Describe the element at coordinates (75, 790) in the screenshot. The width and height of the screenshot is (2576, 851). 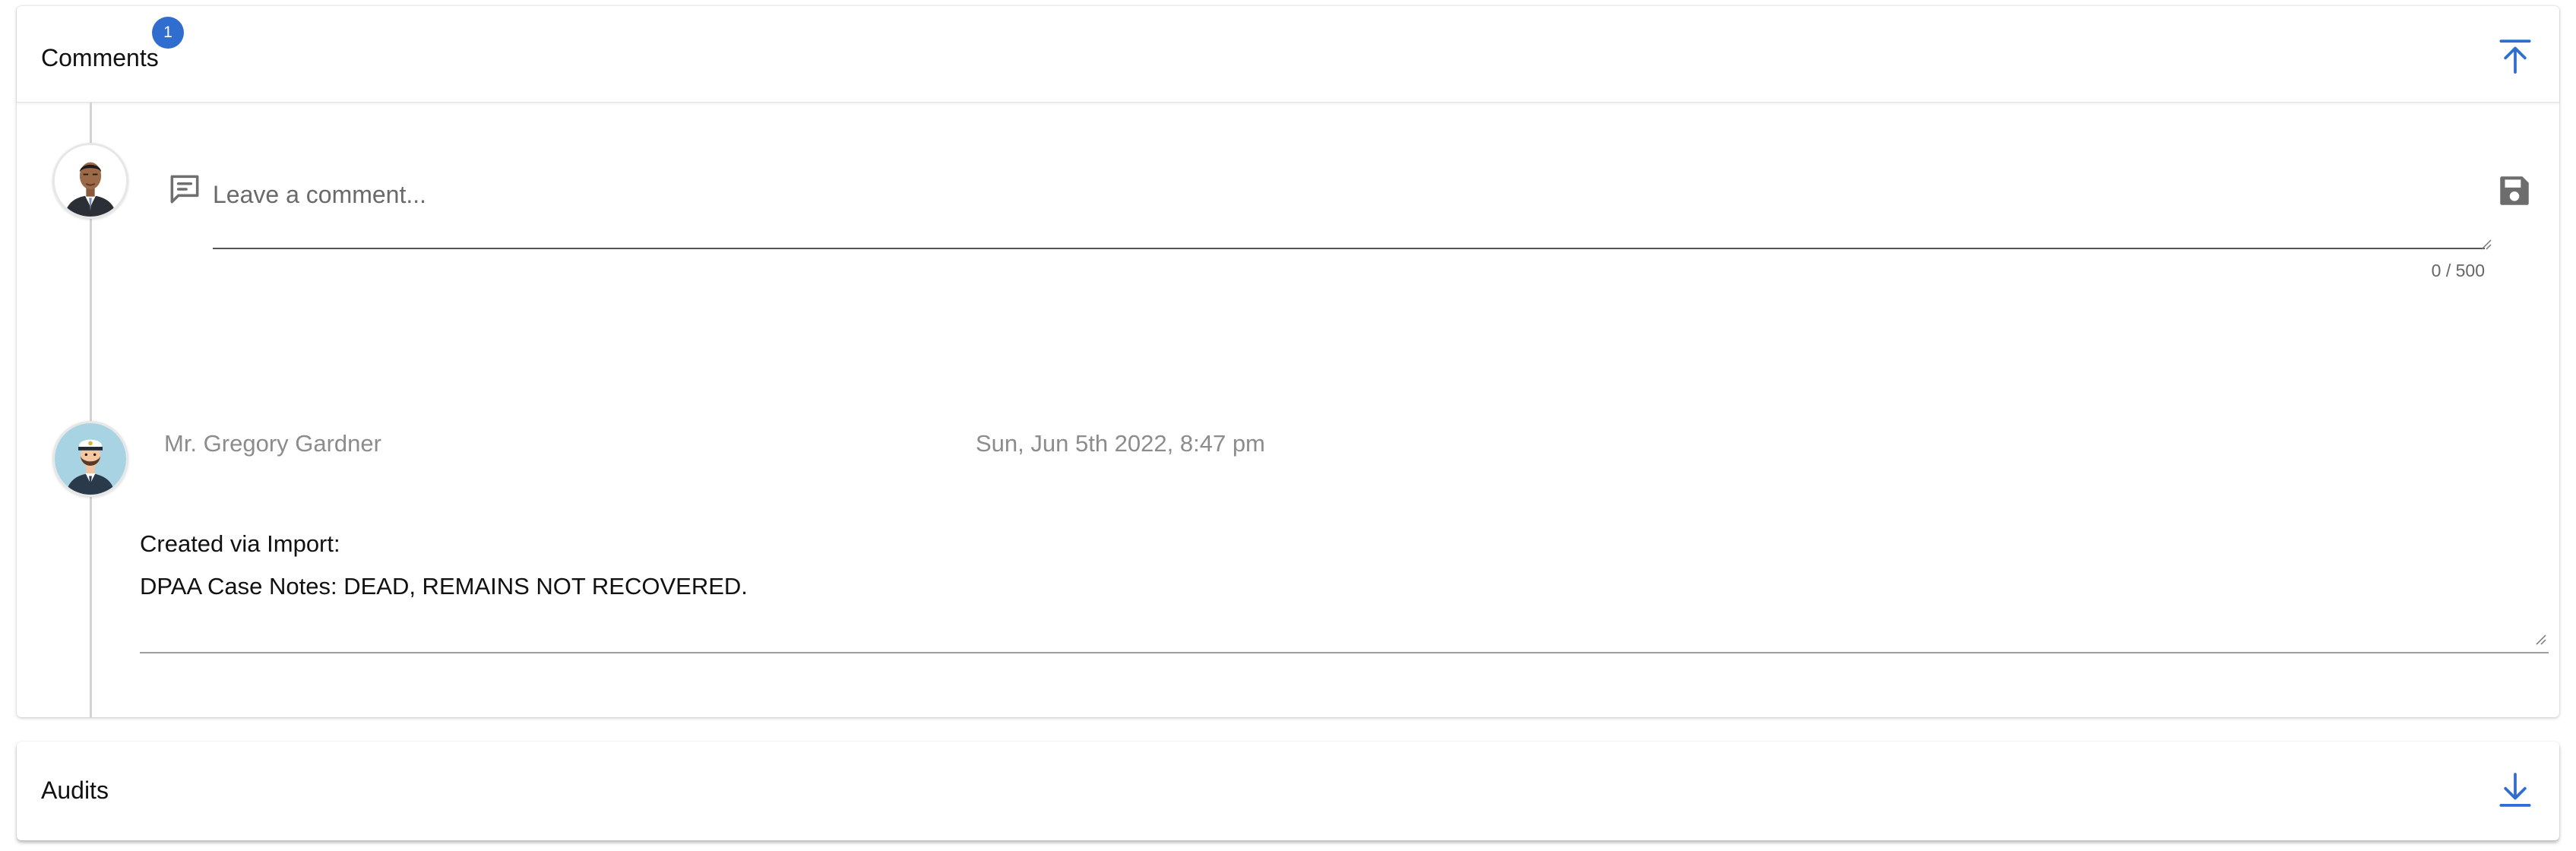
I see `audits-title: Audits` at that location.